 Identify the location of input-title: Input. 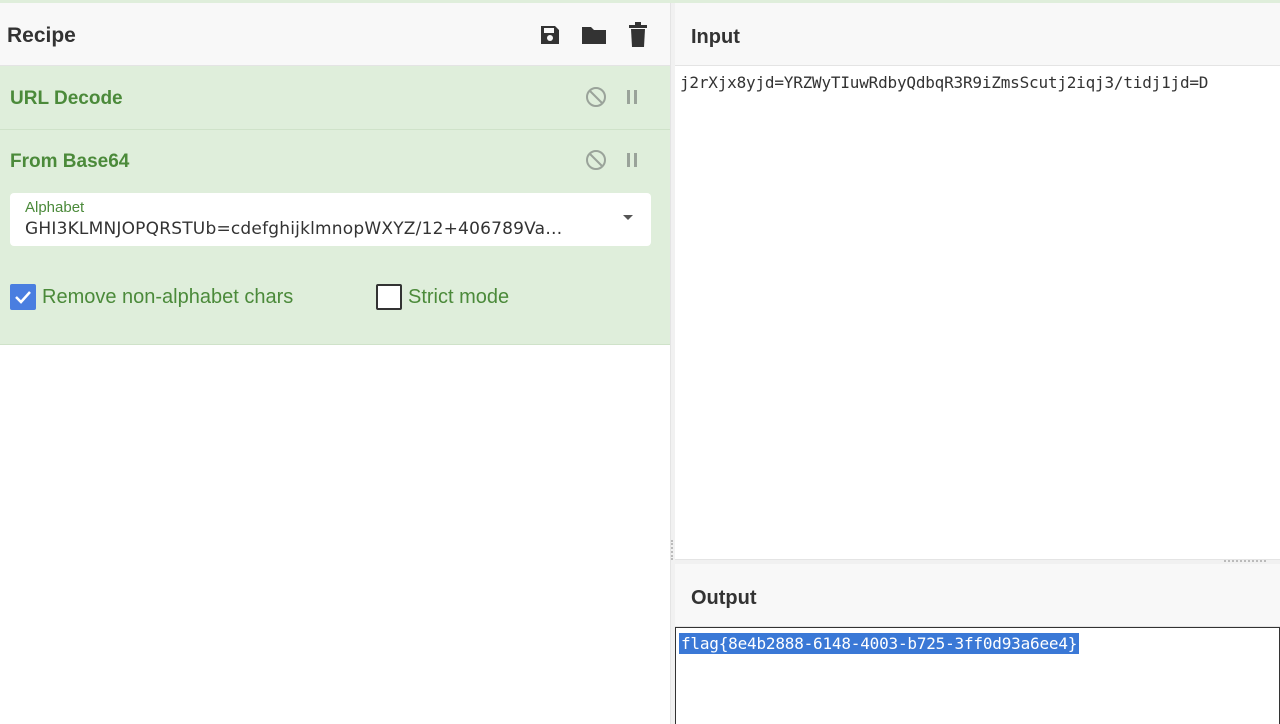
(715, 37).